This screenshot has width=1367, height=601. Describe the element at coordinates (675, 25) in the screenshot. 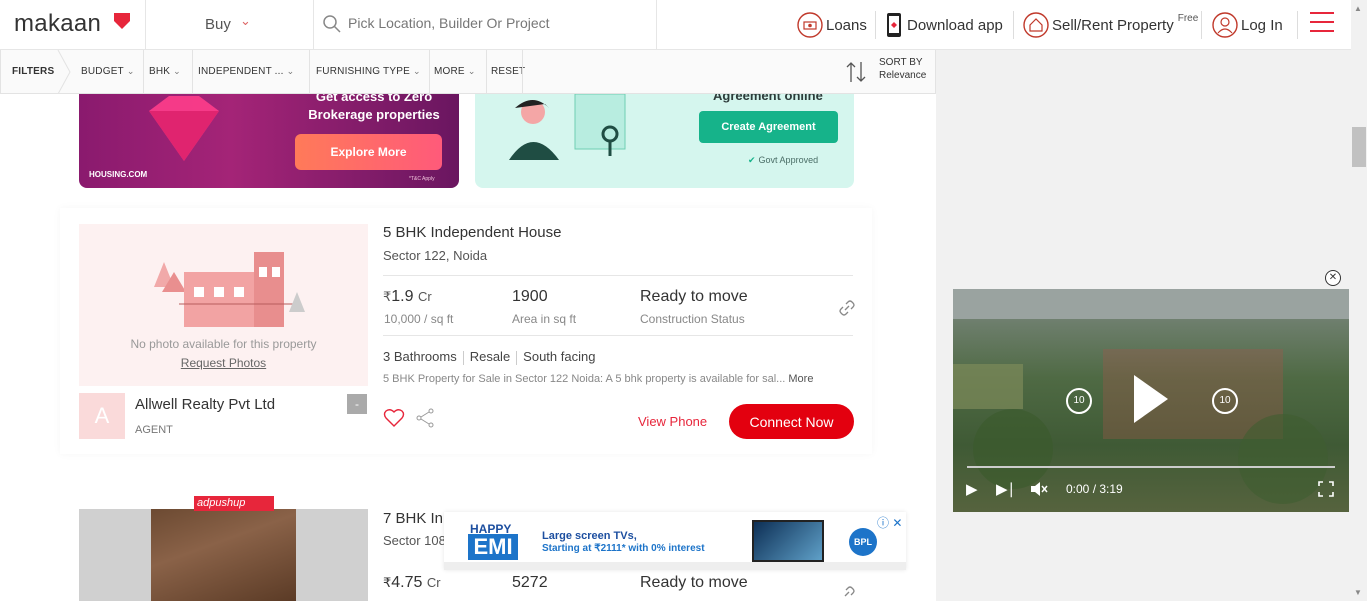

I see `top-header: makaan Buy ⌄ Loans Download app` at that location.